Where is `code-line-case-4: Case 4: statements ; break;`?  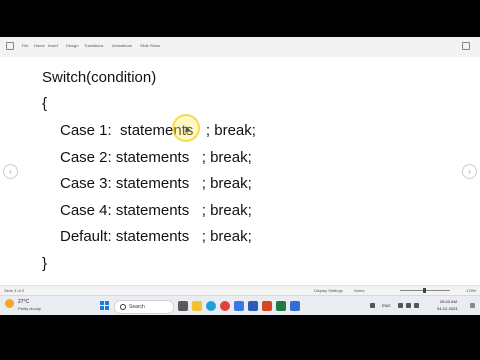 code-line-case-4: Case 4: statements ; break; is located at coordinates (156, 210).